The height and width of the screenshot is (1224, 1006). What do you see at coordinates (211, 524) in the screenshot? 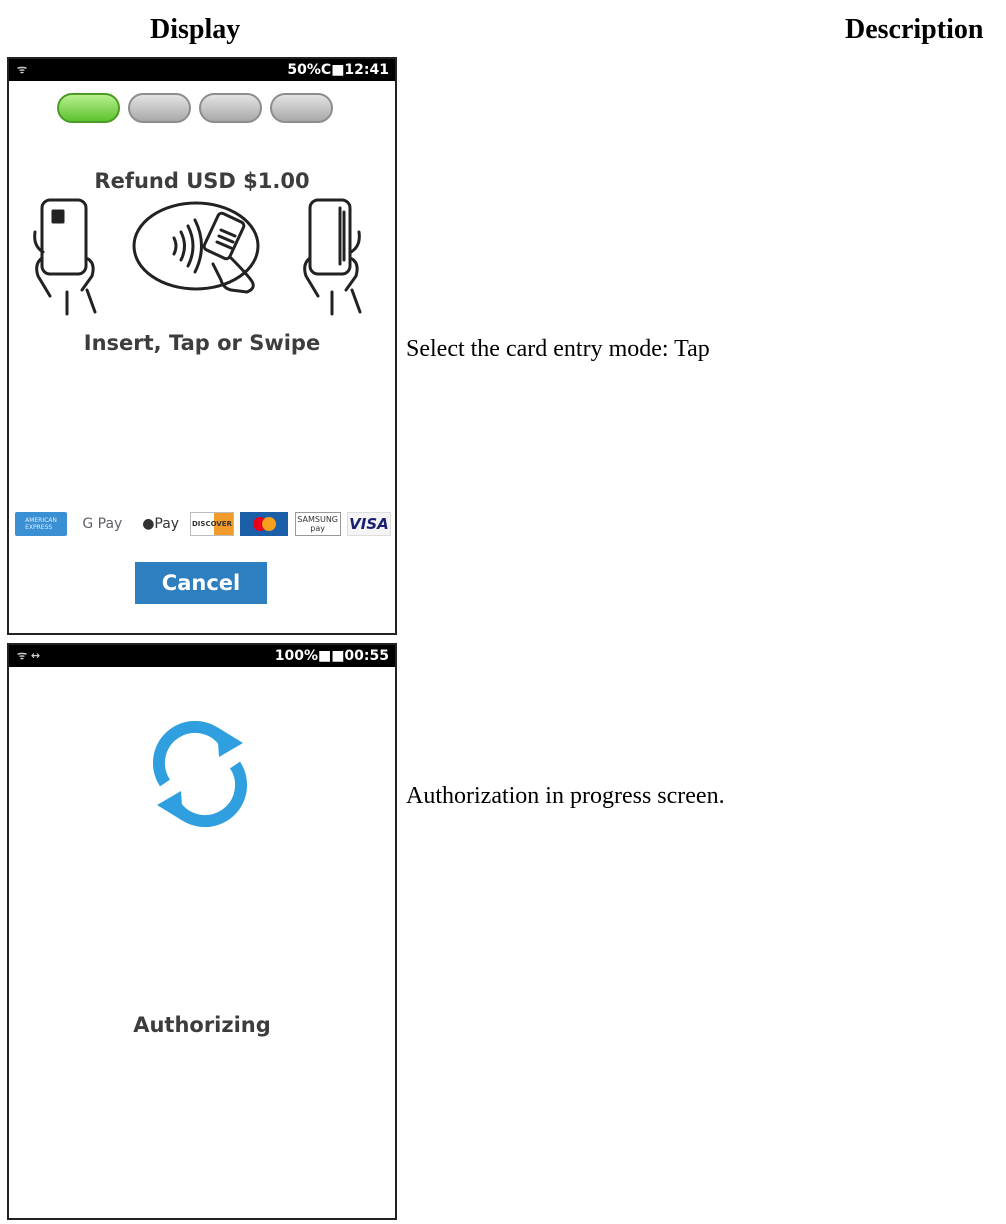
I see `discover-logo: DISCOVER` at bounding box center [211, 524].